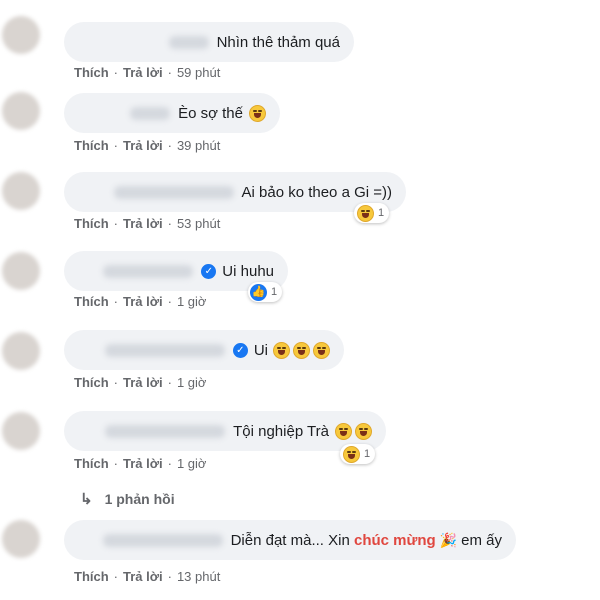 This screenshot has width=600, height=600. Describe the element at coordinates (235, 192) in the screenshot. I see `comment-bubble: Ai bảo ko theo a Gi =))` at that location.